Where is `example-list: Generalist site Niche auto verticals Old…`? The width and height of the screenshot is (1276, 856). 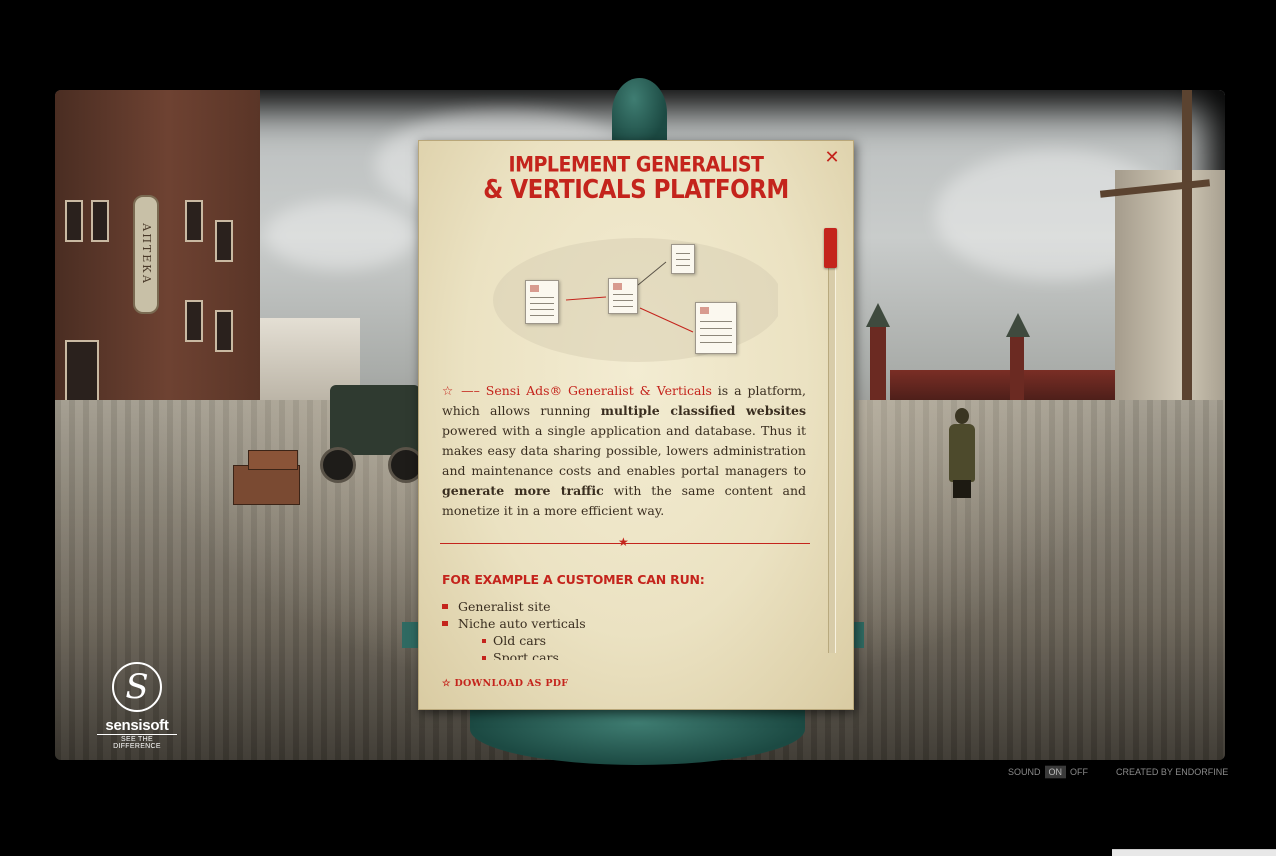 example-list: Generalist site Niche auto verticals Old… is located at coordinates (622, 629).